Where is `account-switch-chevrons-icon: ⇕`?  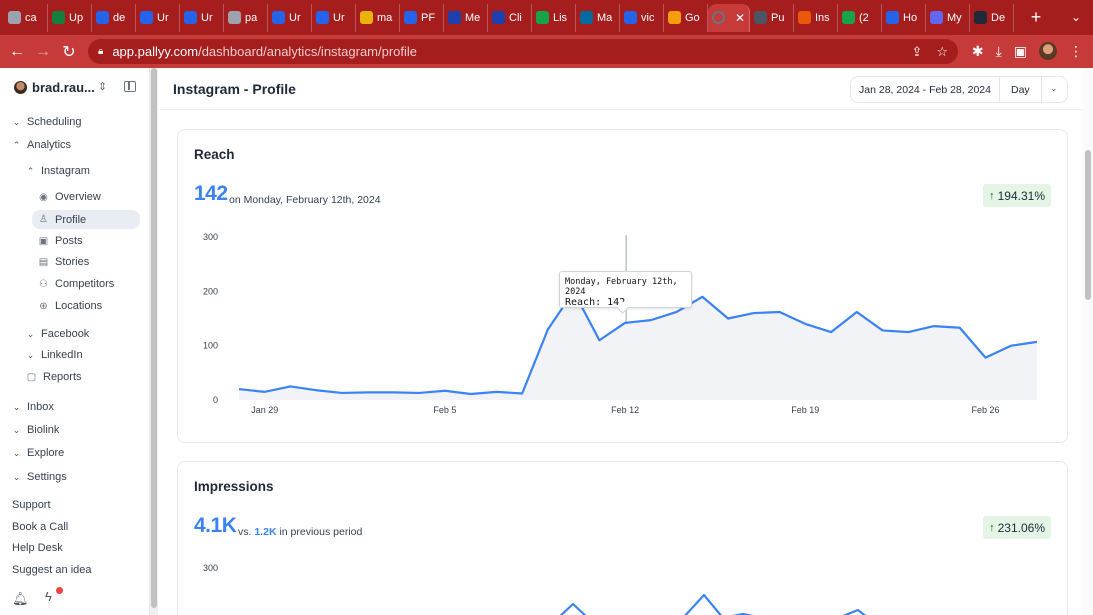
account-switch-chevrons-icon: ⇕ is located at coordinates (102, 86).